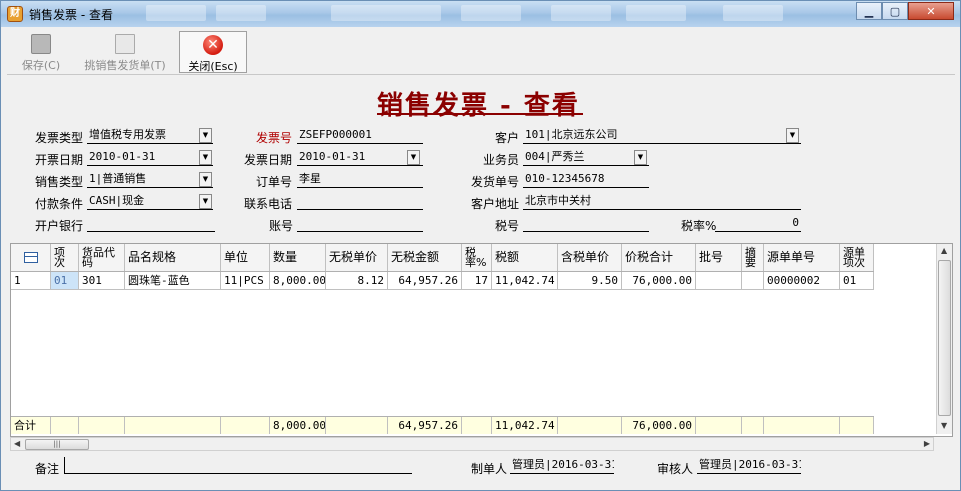  I want to click on column-header: 货品代码, so click(102, 257).